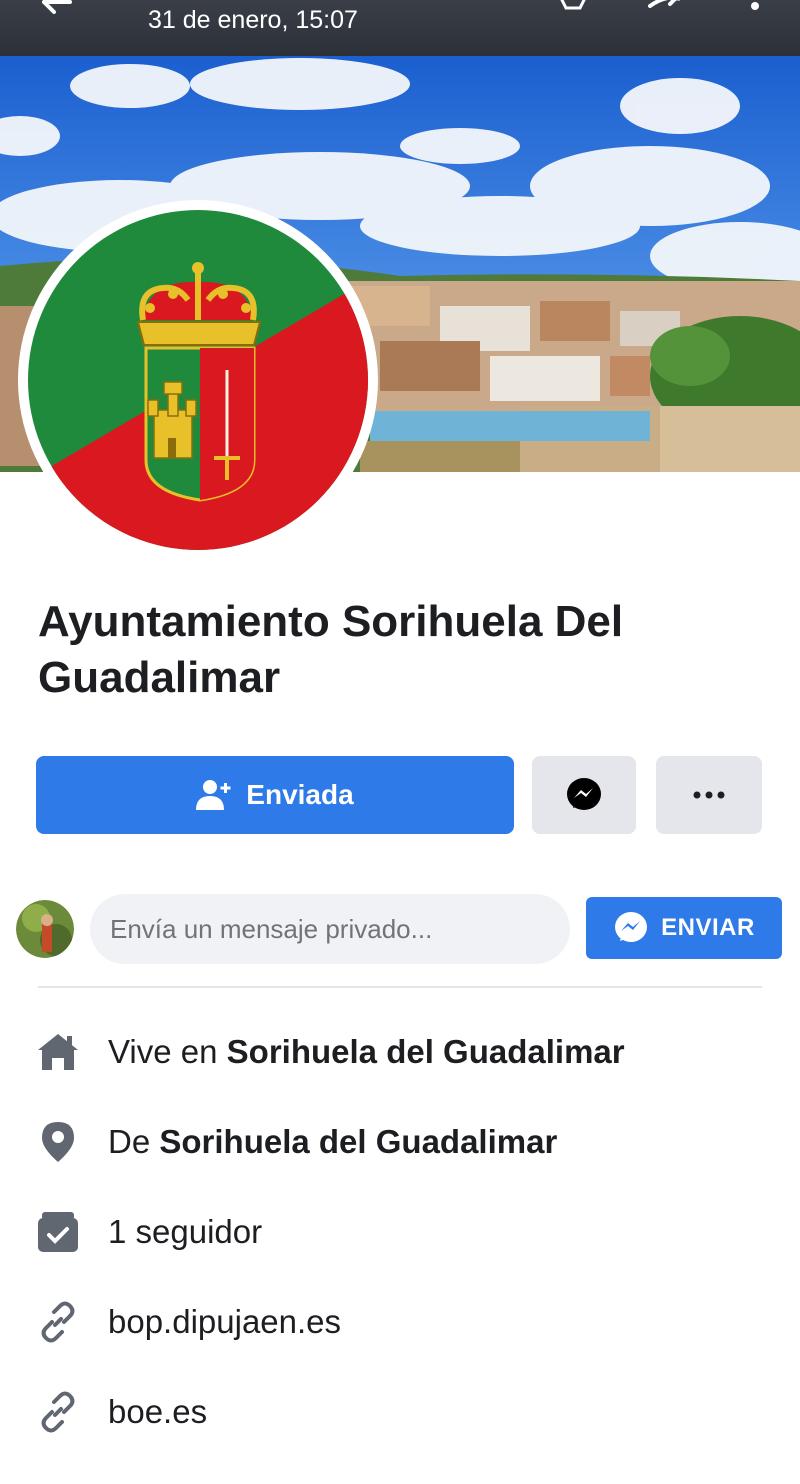 This screenshot has height=1484, width=800. What do you see at coordinates (573, 9) in the screenshot?
I see `star-icon` at bounding box center [573, 9].